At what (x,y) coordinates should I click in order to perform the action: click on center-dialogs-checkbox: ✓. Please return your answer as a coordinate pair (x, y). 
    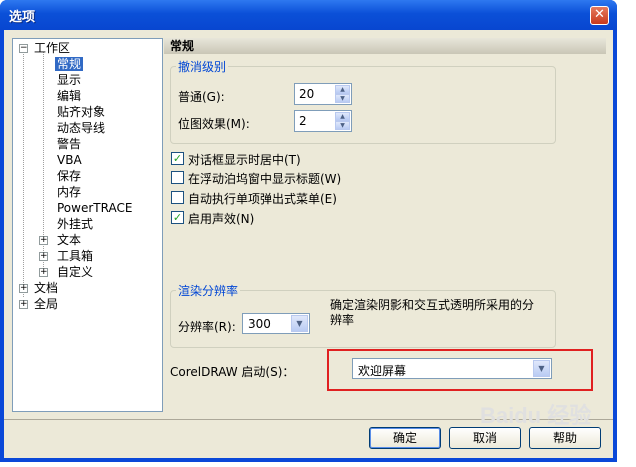
    Looking at the image, I should click on (177, 158).